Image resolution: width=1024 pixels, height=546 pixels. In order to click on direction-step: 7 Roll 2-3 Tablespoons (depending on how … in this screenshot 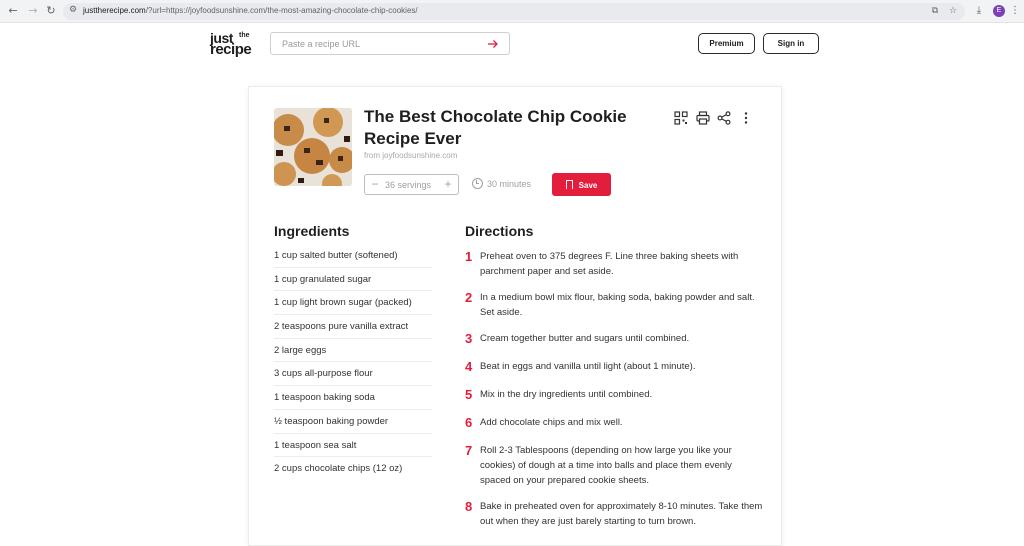, I will do `click(615, 465)`.